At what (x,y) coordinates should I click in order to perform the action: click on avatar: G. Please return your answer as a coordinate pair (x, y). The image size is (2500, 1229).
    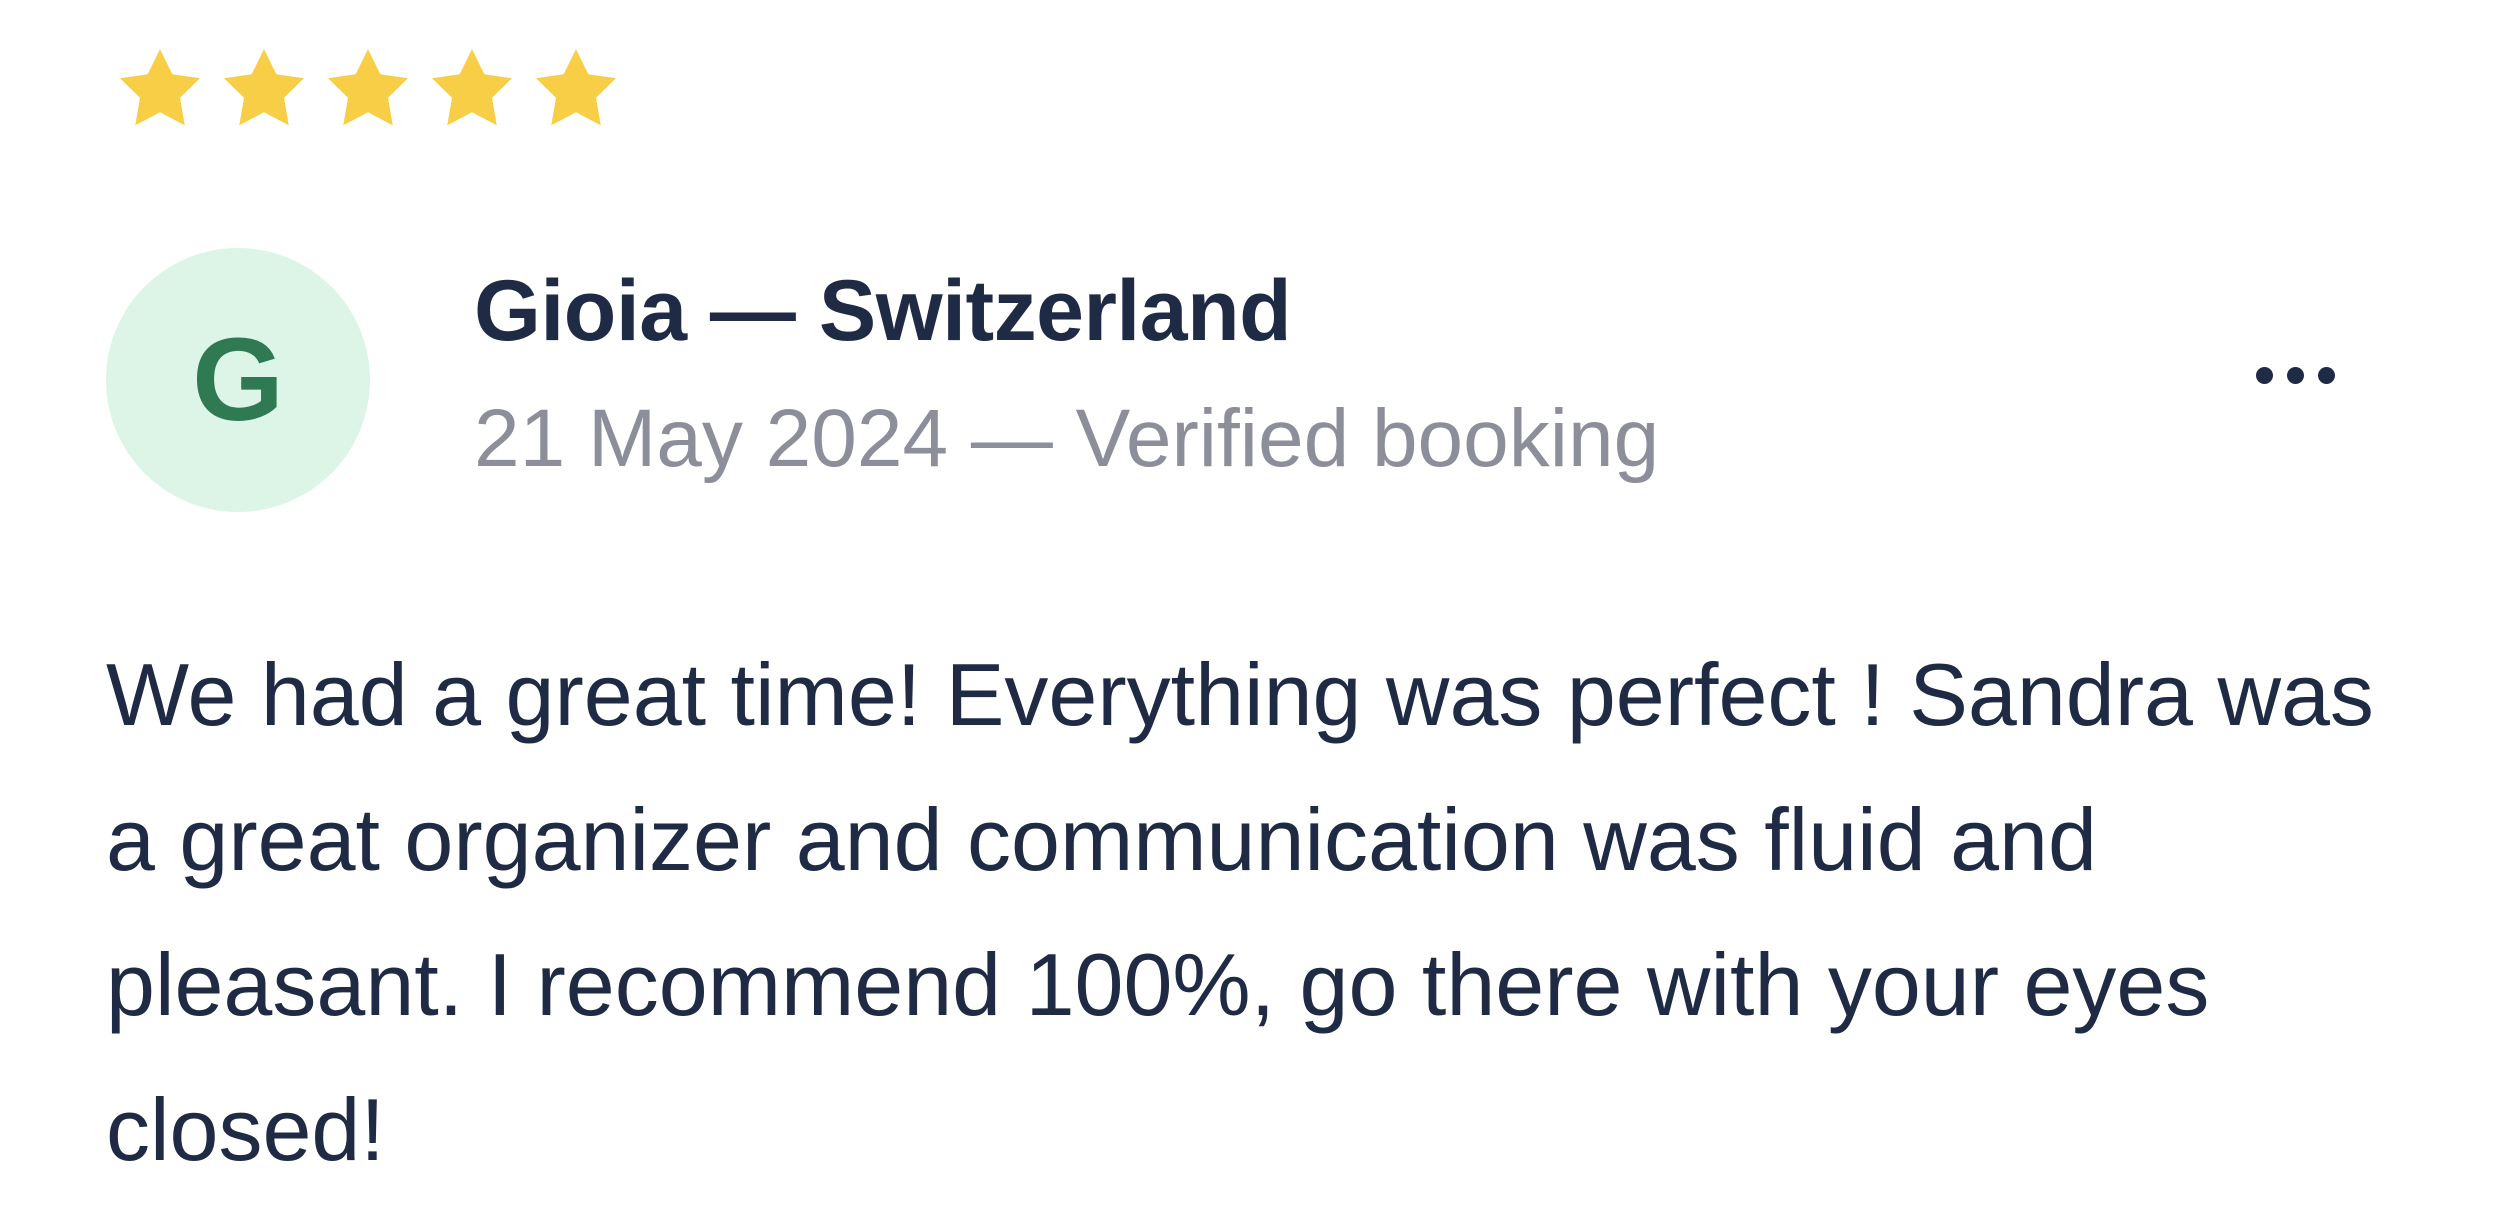
    Looking at the image, I should click on (238, 380).